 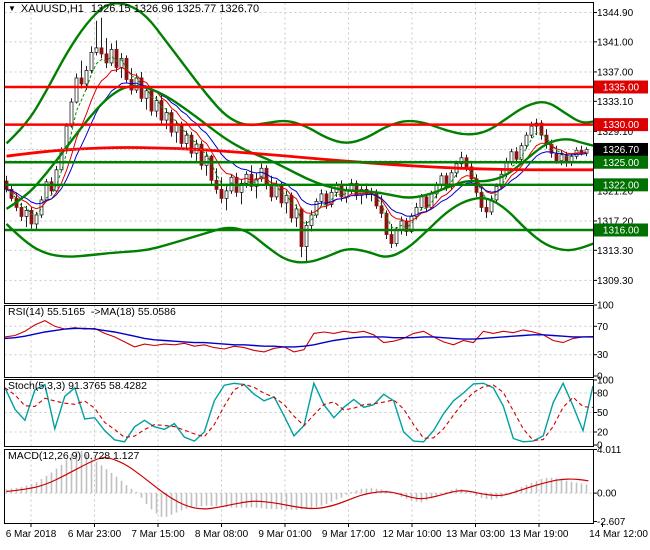 What do you see at coordinates (74, 456) in the screenshot?
I see `macd-indicator-label: MACD(12,26,9) 0.728 1.127` at bounding box center [74, 456].